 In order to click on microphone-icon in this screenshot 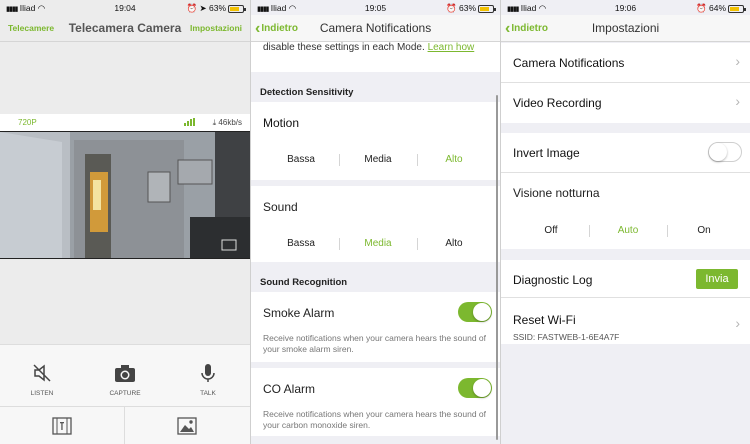, I will do `click(208, 373)`.